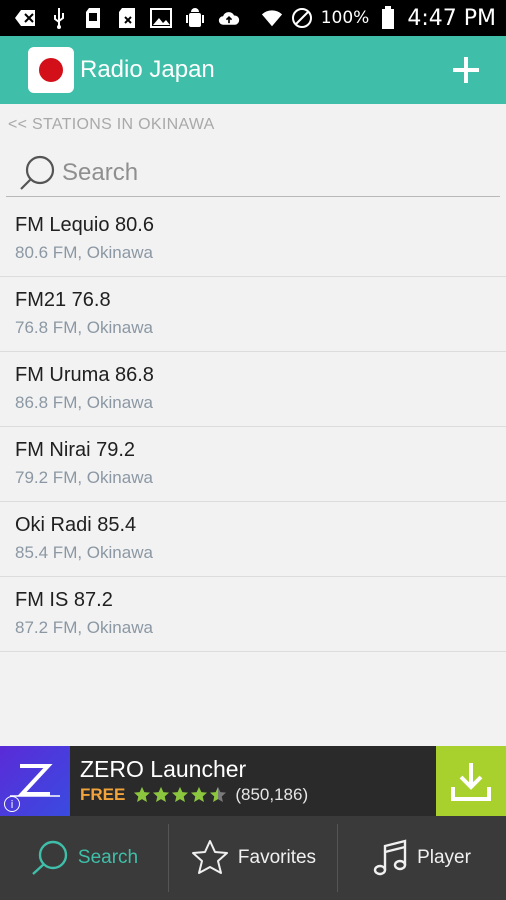 This screenshot has width=506, height=900. I want to click on plus-icon, so click(466, 70).